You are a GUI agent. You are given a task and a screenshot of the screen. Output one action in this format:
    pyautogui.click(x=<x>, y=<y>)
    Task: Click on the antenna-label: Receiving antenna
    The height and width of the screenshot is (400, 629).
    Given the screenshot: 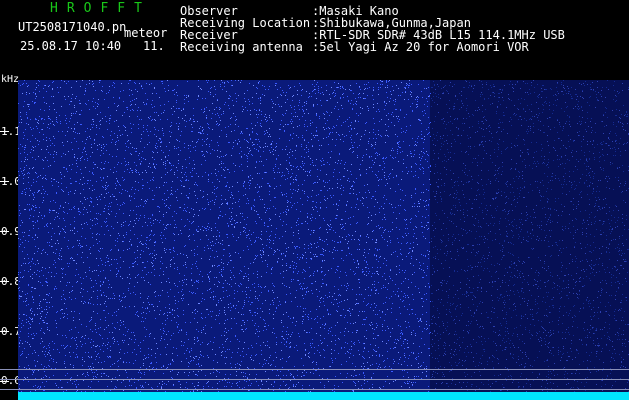 What is the action you would take?
    pyautogui.click(x=241, y=47)
    